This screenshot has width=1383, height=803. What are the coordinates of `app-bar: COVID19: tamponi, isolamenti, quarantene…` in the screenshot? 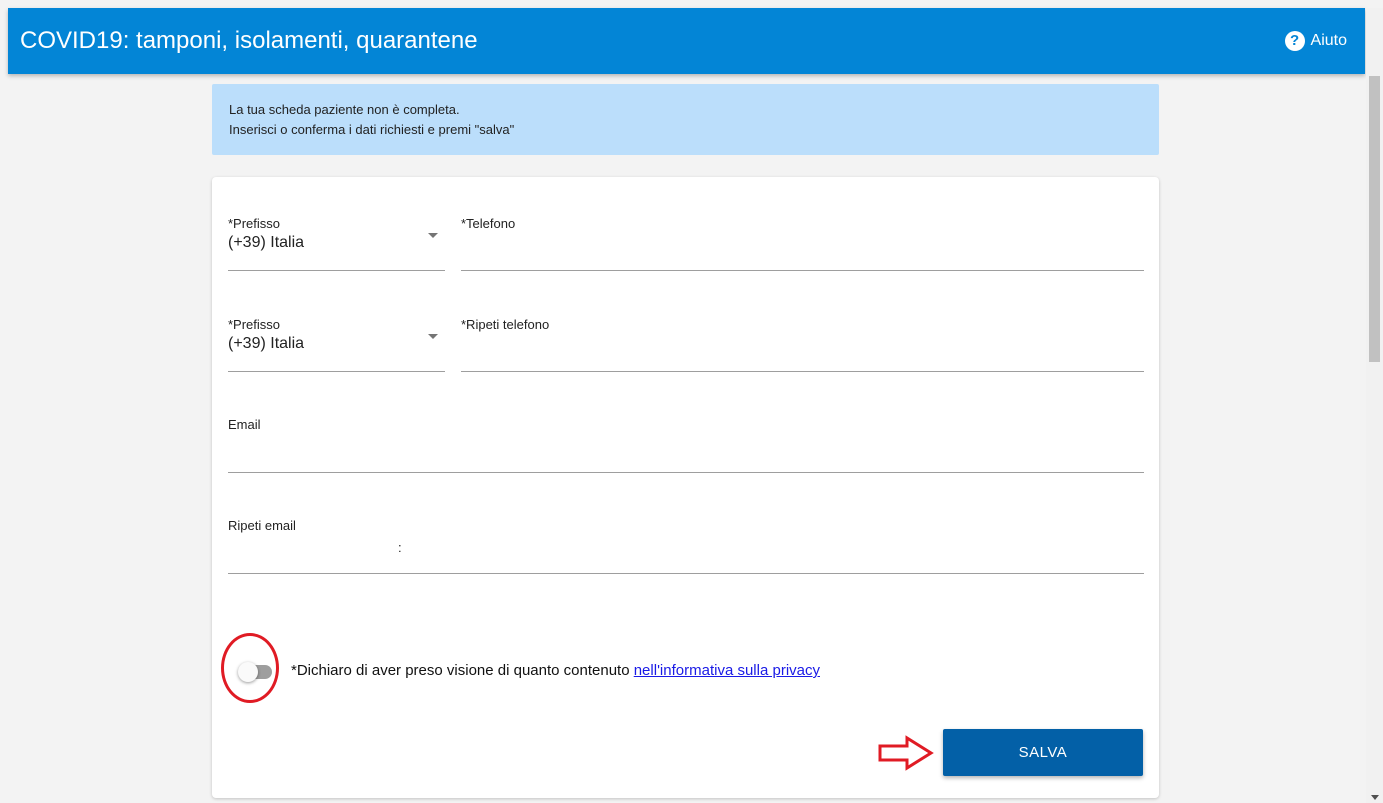 It's located at (686, 41).